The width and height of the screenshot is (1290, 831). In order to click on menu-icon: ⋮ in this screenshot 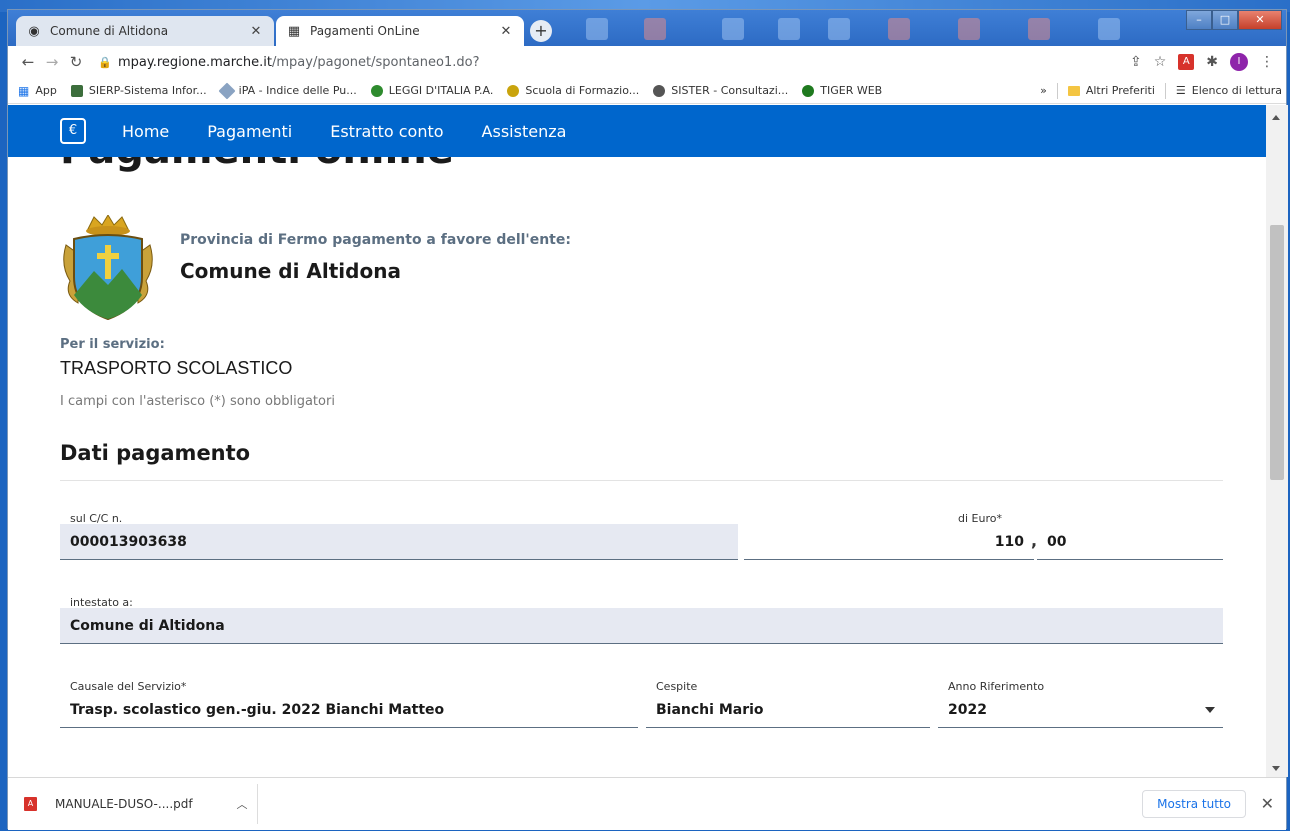, I will do `click(1267, 62)`.